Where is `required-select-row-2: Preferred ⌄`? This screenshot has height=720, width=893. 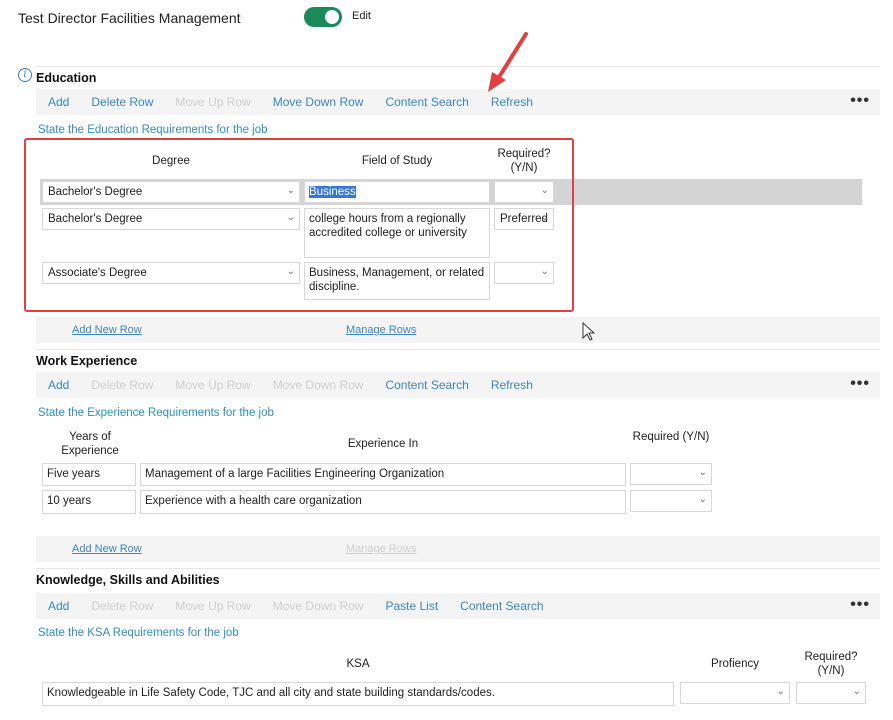
required-select-row-2: Preferred ⌄ is located at coordinates (524, 219).